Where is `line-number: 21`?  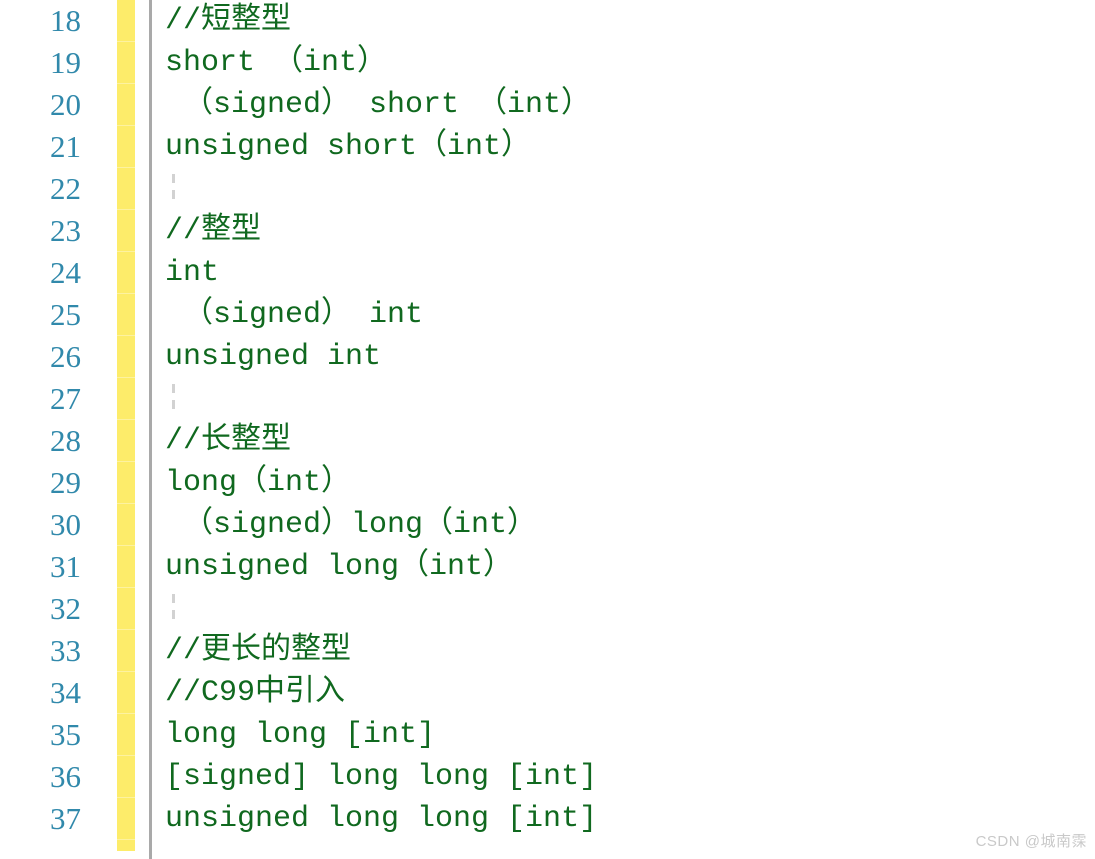 line-number: 21 is located at coordinates (65, 146).